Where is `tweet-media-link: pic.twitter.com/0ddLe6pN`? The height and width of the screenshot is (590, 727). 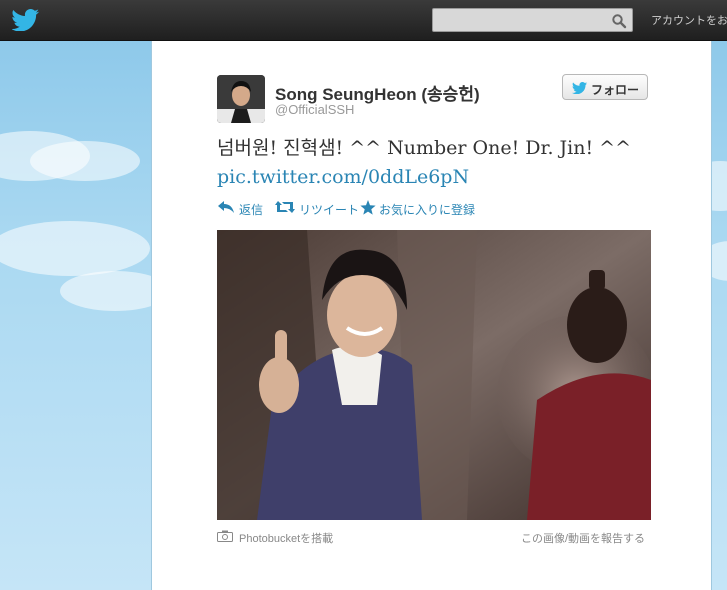 tweet-media-link: pic.twitter.com/0ddLe6pN is located at coordinates (437, 177).